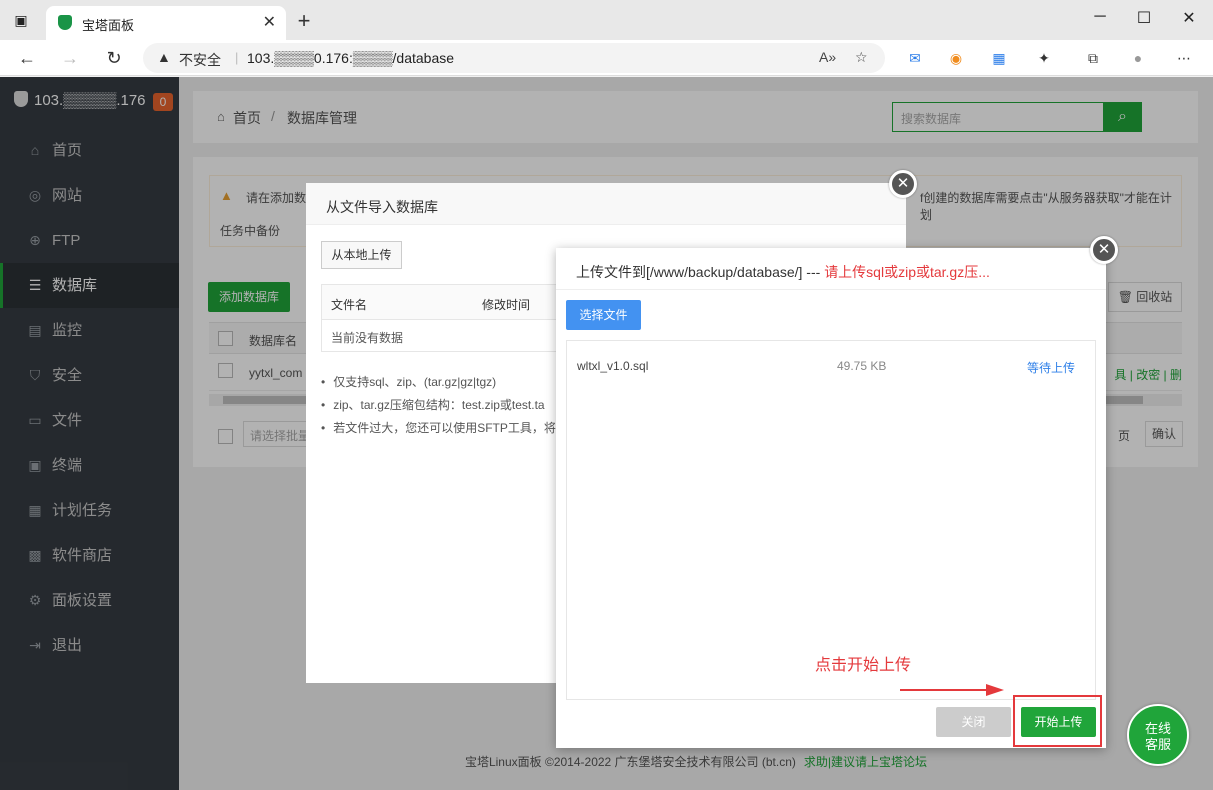 This screenshot has width=1213, height=790. Describe the element at coordinates (1157, 744) in the screenshot. I see `support-label-2: 客服` at that location.